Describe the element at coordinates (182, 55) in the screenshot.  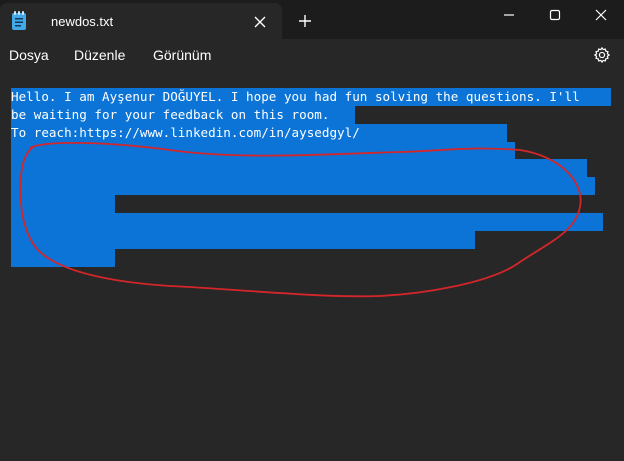
I see `menu-view: Görünüm` at that location.